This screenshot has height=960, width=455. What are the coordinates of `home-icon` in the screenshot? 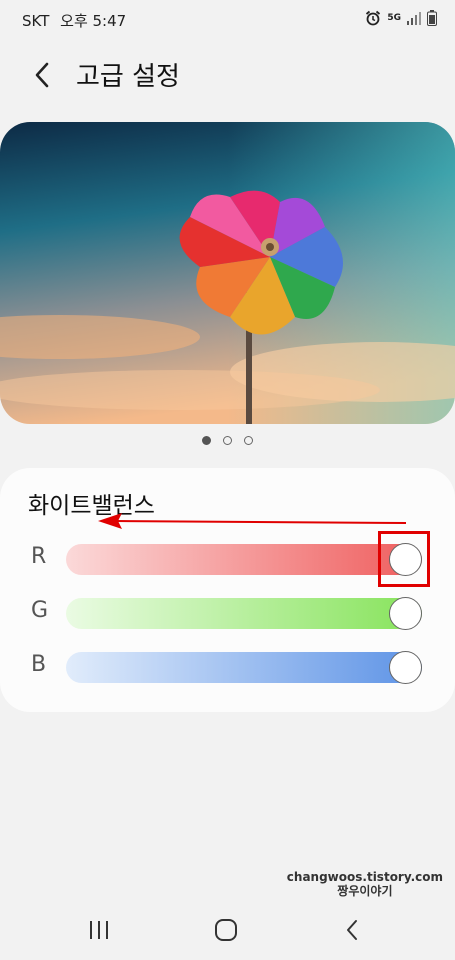 It's located at (226, 930).